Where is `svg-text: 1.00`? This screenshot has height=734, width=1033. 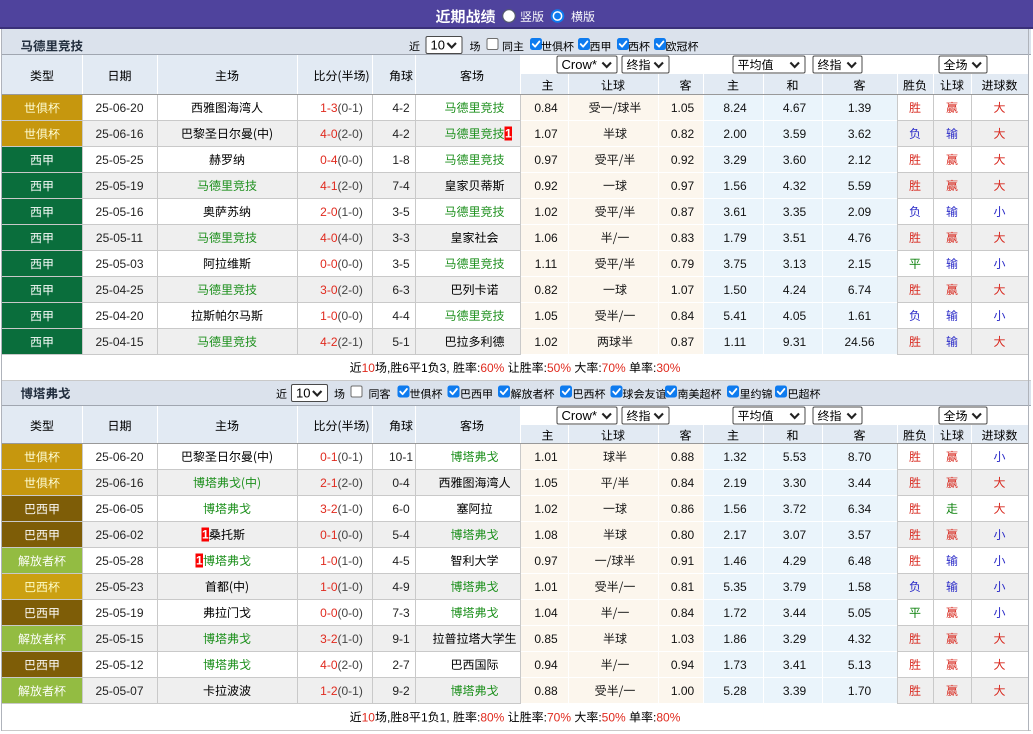
svg-text: 1.00 is located at coordinates (683, 691).